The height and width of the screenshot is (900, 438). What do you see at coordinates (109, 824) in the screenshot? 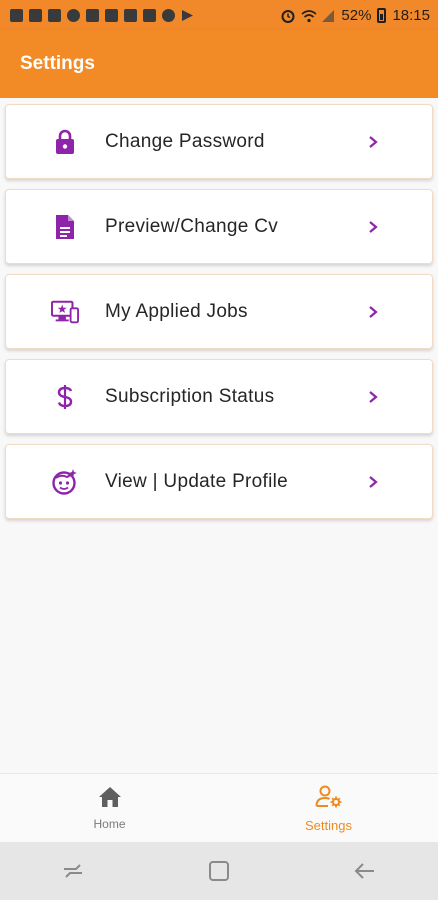
I see `nav-label-home: Home` at bounding box center [109, 824].